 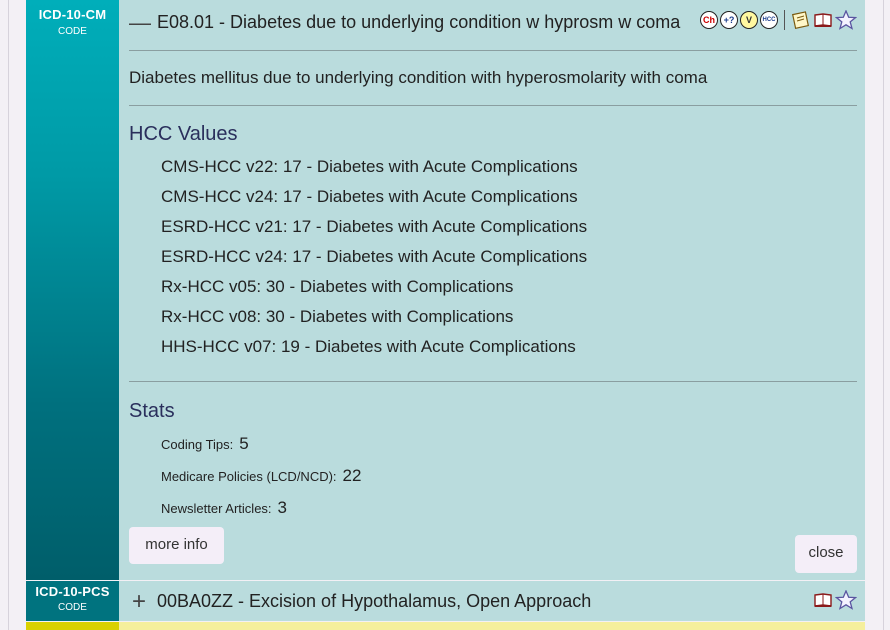 What do you see at coordinates (243, 443) in the screenshot?
I see `stat-value: 5` at bounding box center [243, 443].